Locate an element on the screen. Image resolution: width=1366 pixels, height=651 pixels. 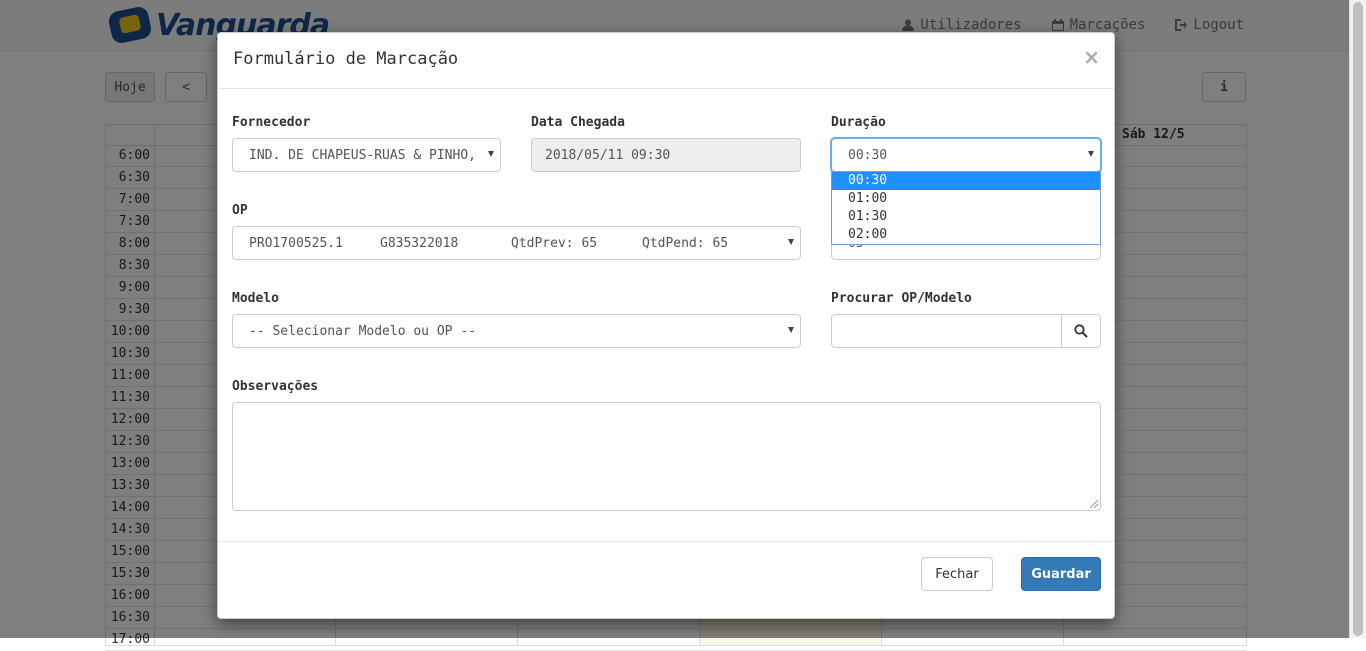
duracao-option: 01:30 is located at coordinates (966, 217).